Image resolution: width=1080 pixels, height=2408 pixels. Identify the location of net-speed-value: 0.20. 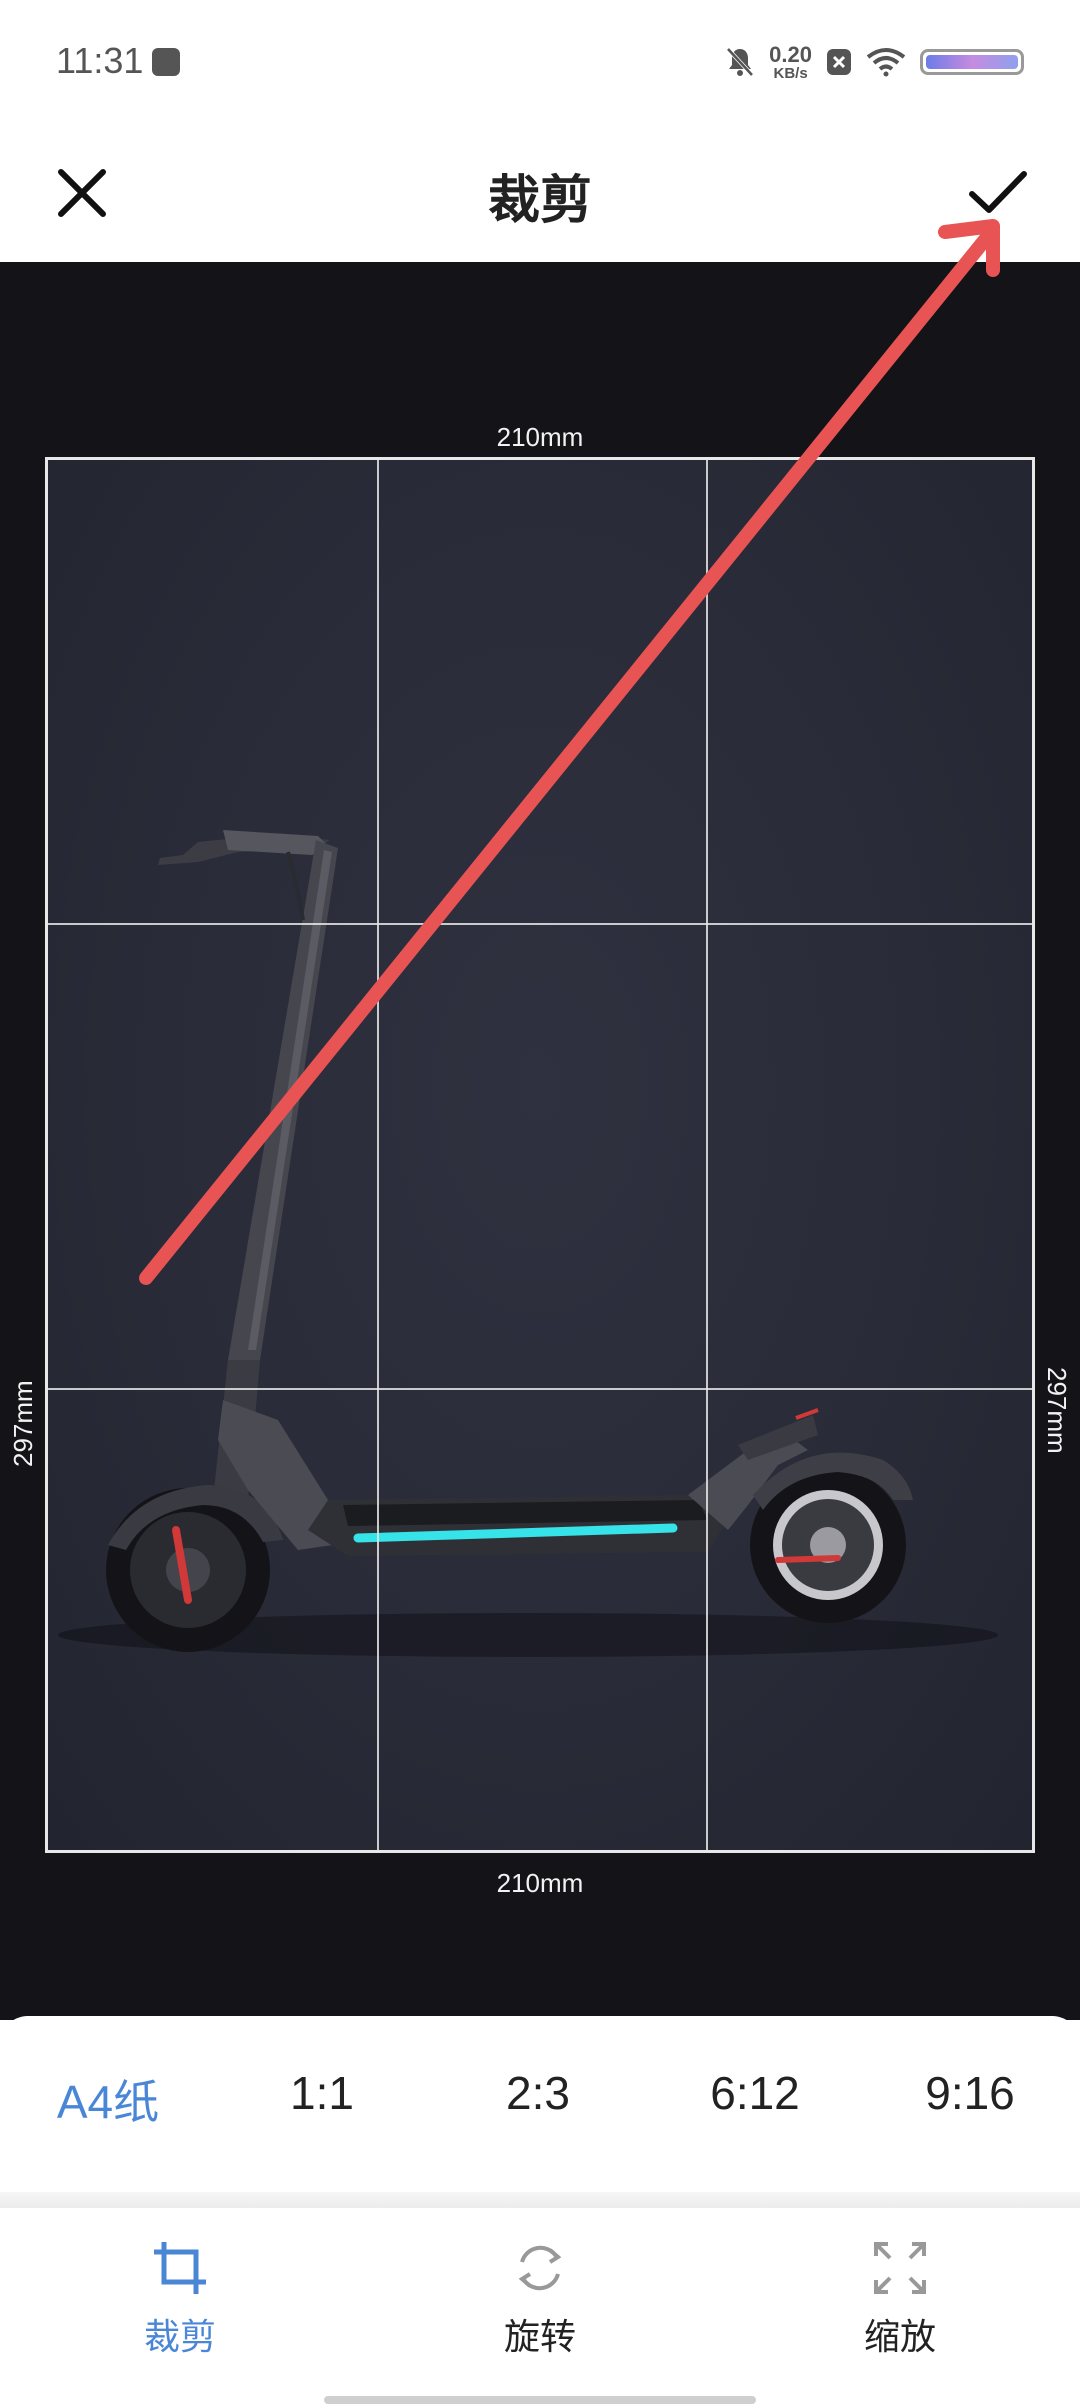
(790, 54).